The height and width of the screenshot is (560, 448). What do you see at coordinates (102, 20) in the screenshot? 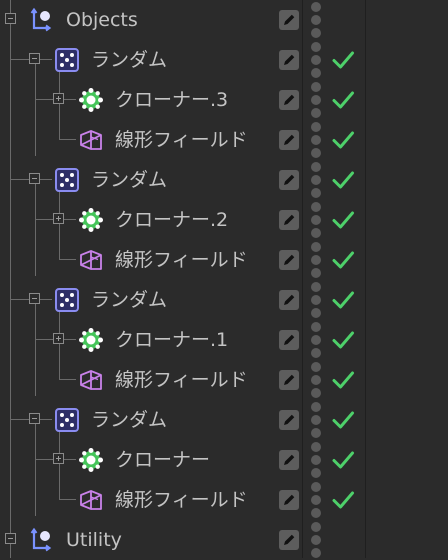
I see `object-name: Objects` at bounding box center [102, 20].